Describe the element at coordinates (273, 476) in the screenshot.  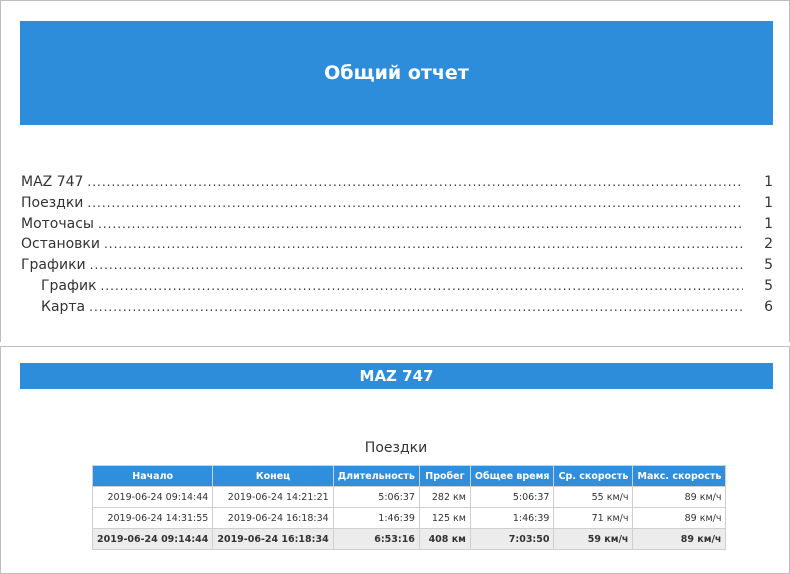
I see `column-header: Конец` at that location.